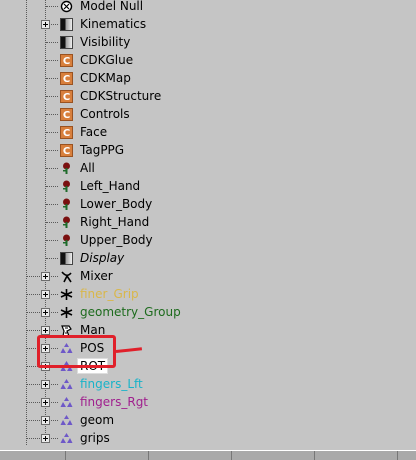 Image resolution: width=416 pixels, height=460 pixels. Describe the element at coordinates (208, 114) in the screenshot. I see `tree-item-controls: C Controls` at that location.